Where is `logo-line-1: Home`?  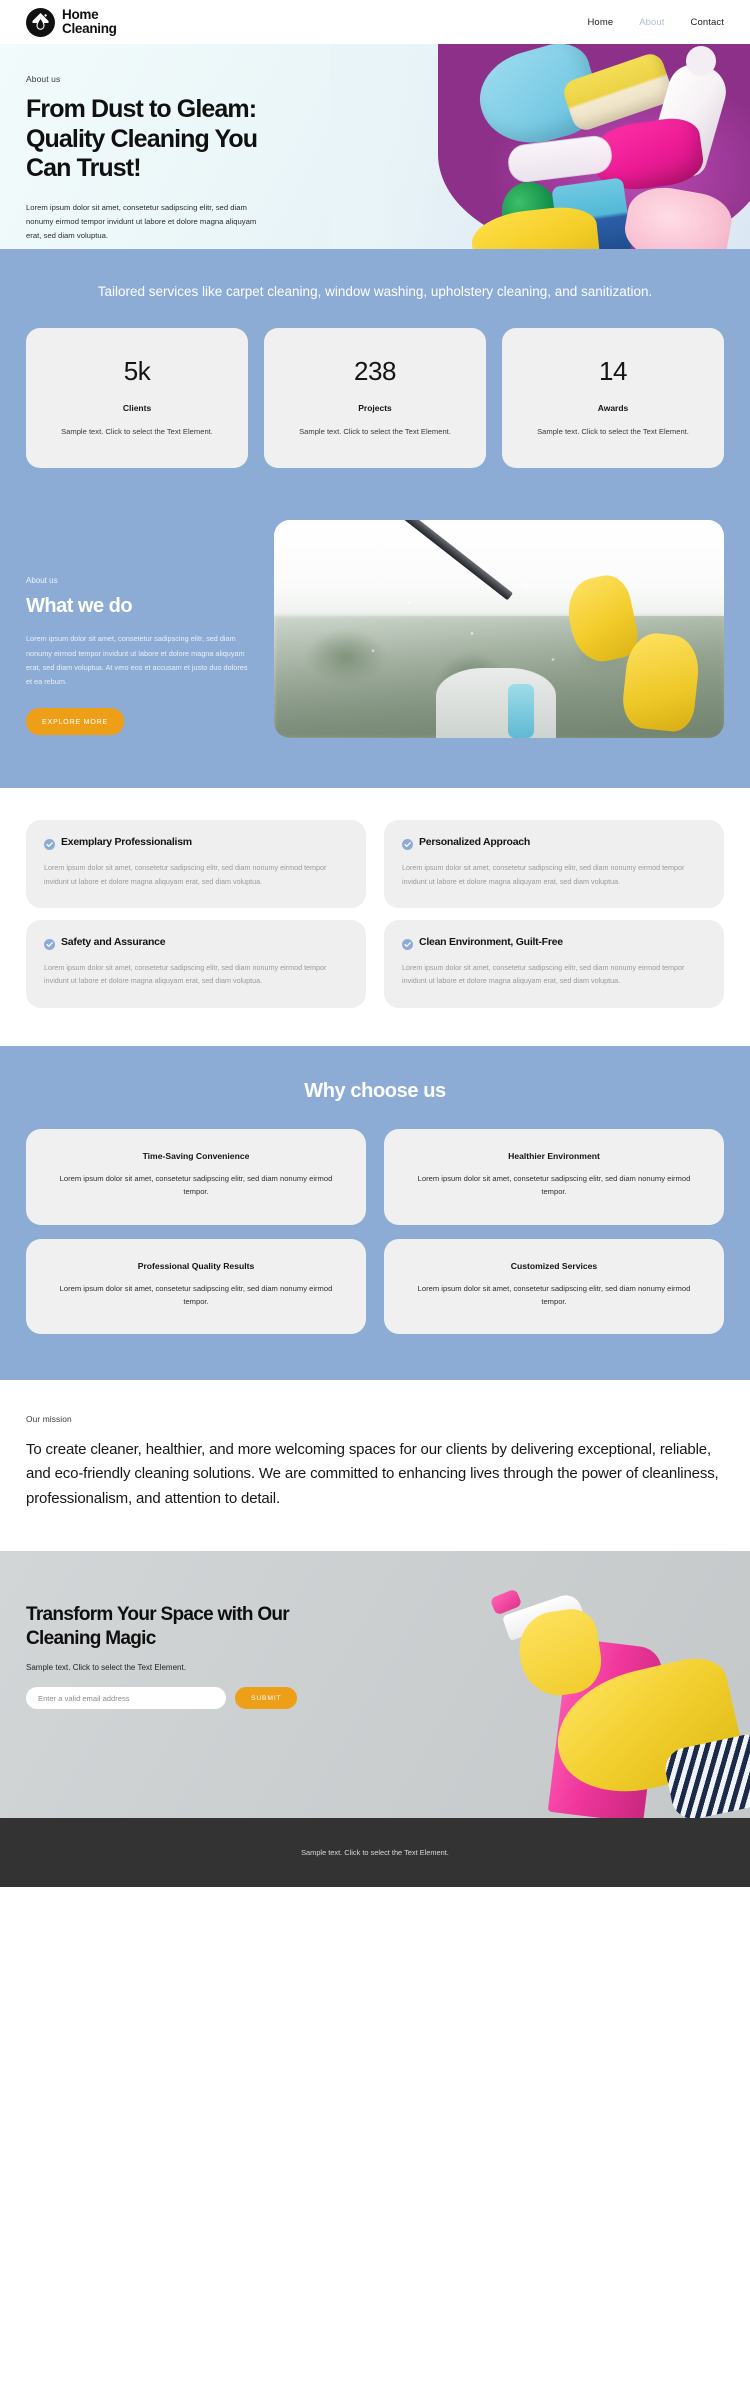
logo-line-1: Home is located at coordinates (80, 15).